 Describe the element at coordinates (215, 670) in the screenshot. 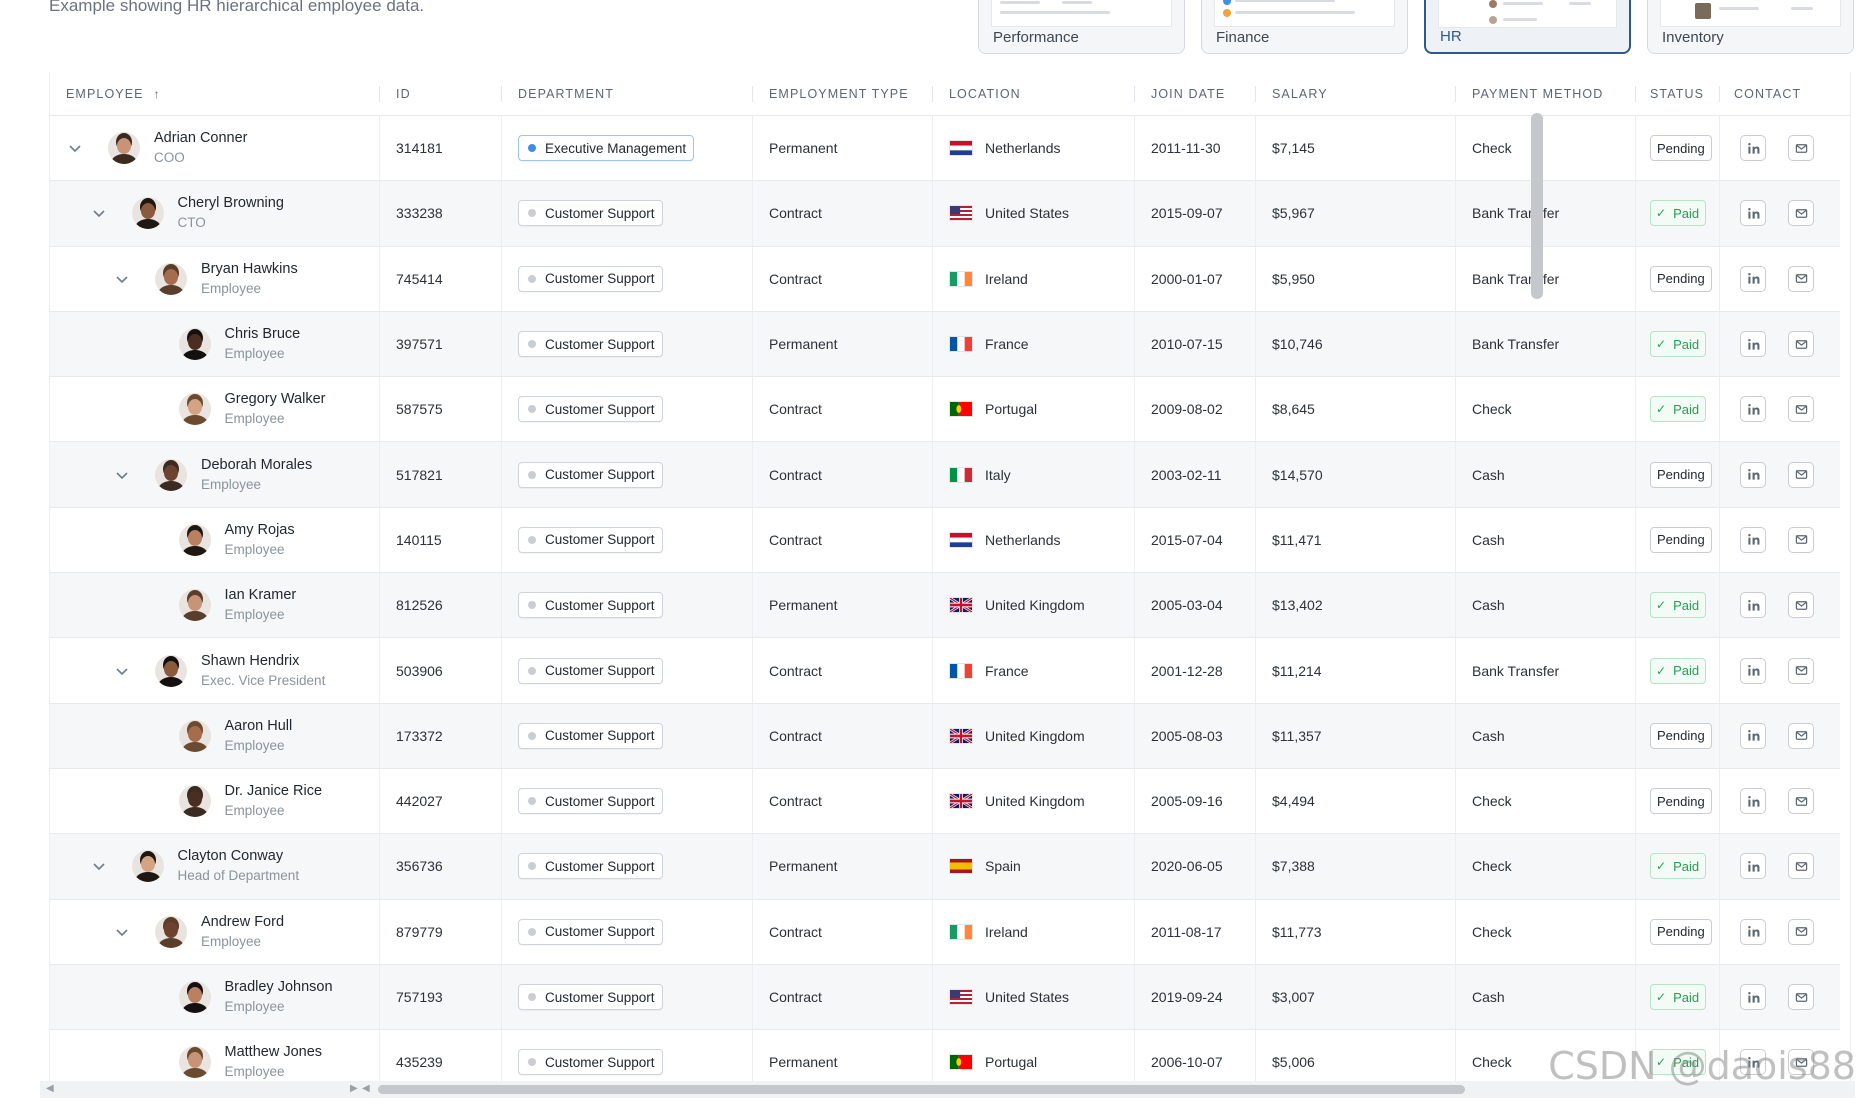

I see `employee-cell: Shawn Hendrix Exec. Vice President` at that location.